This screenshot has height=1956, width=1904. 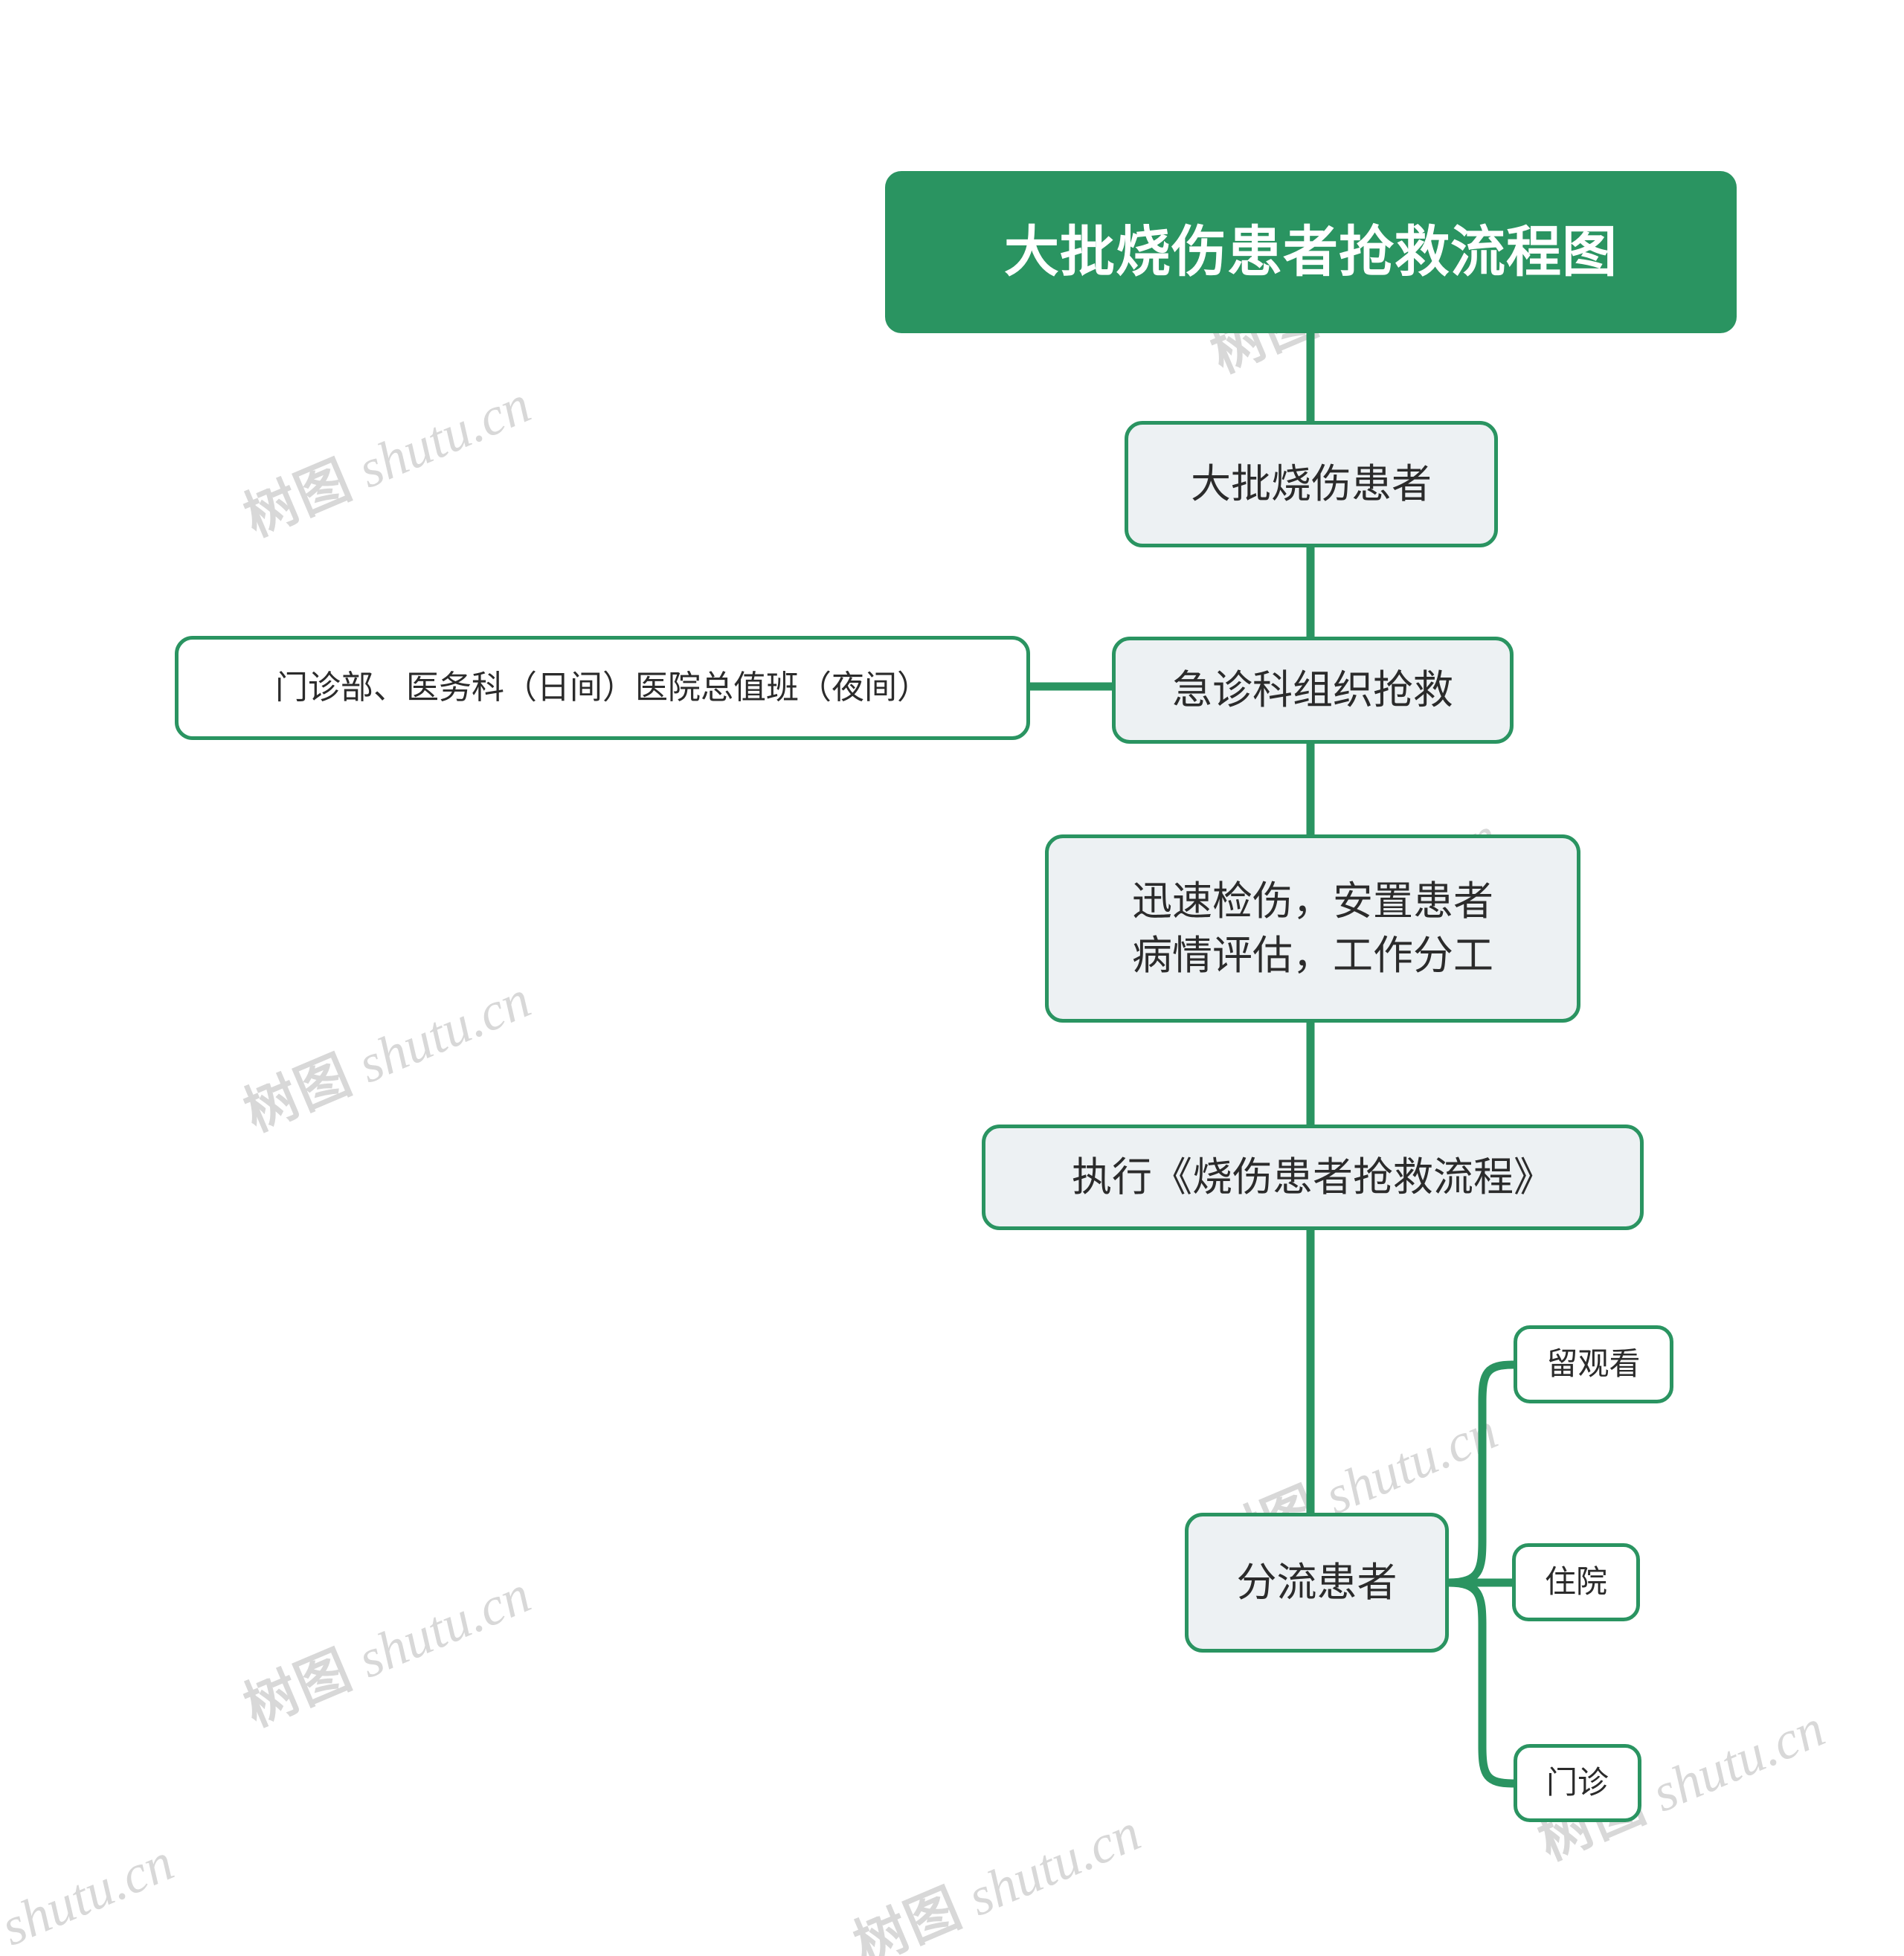 I want to click on node-emergency-department-rescue: 急诊科组织抢救, so click(x=1313, y=690).